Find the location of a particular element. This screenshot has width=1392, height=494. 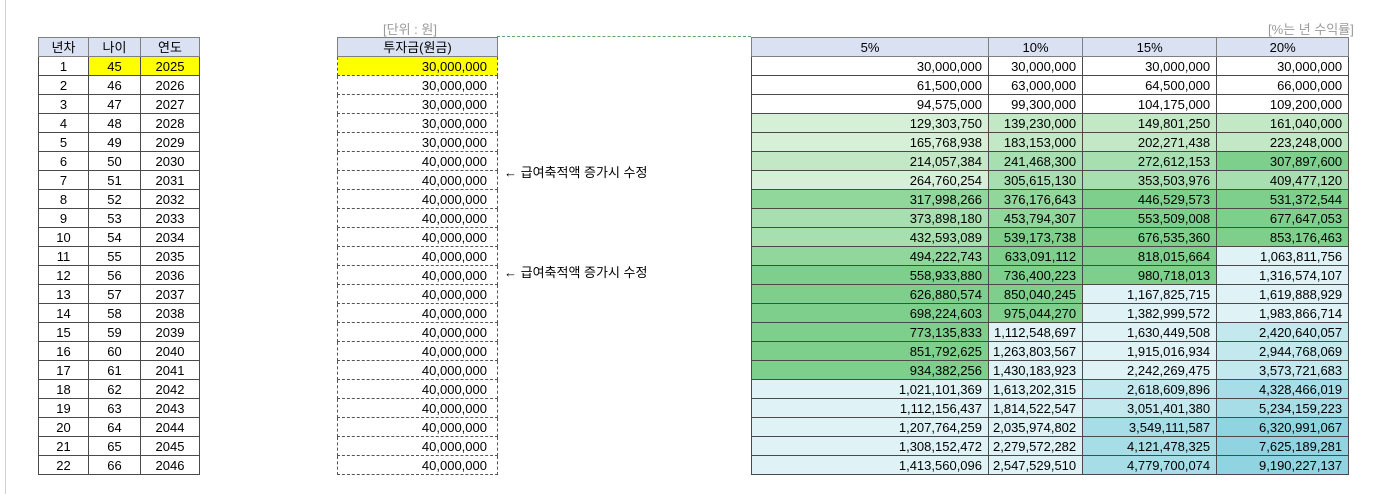

cell-y: 11 is located at coordinates (63, 256).